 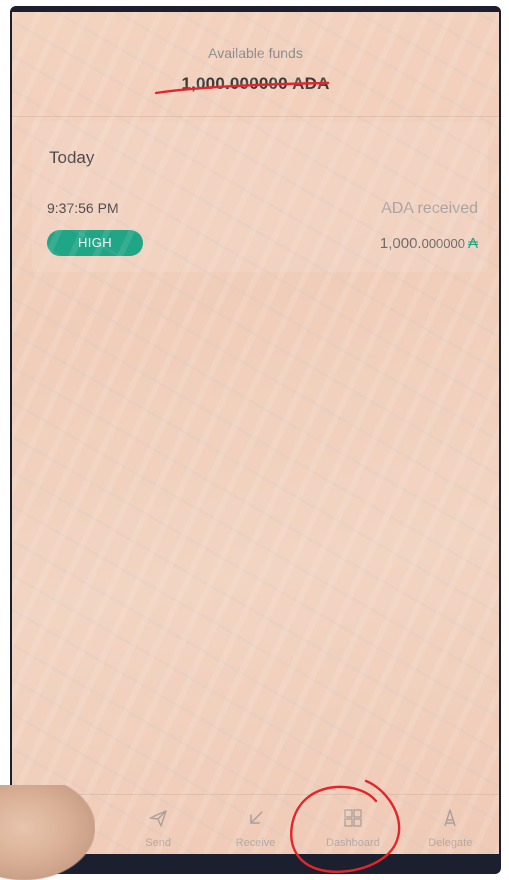 What do you see at coordinates (255, 843) in the screenshot?
I see `nav-label-receive: Receive` at bounding box center [255, 843].